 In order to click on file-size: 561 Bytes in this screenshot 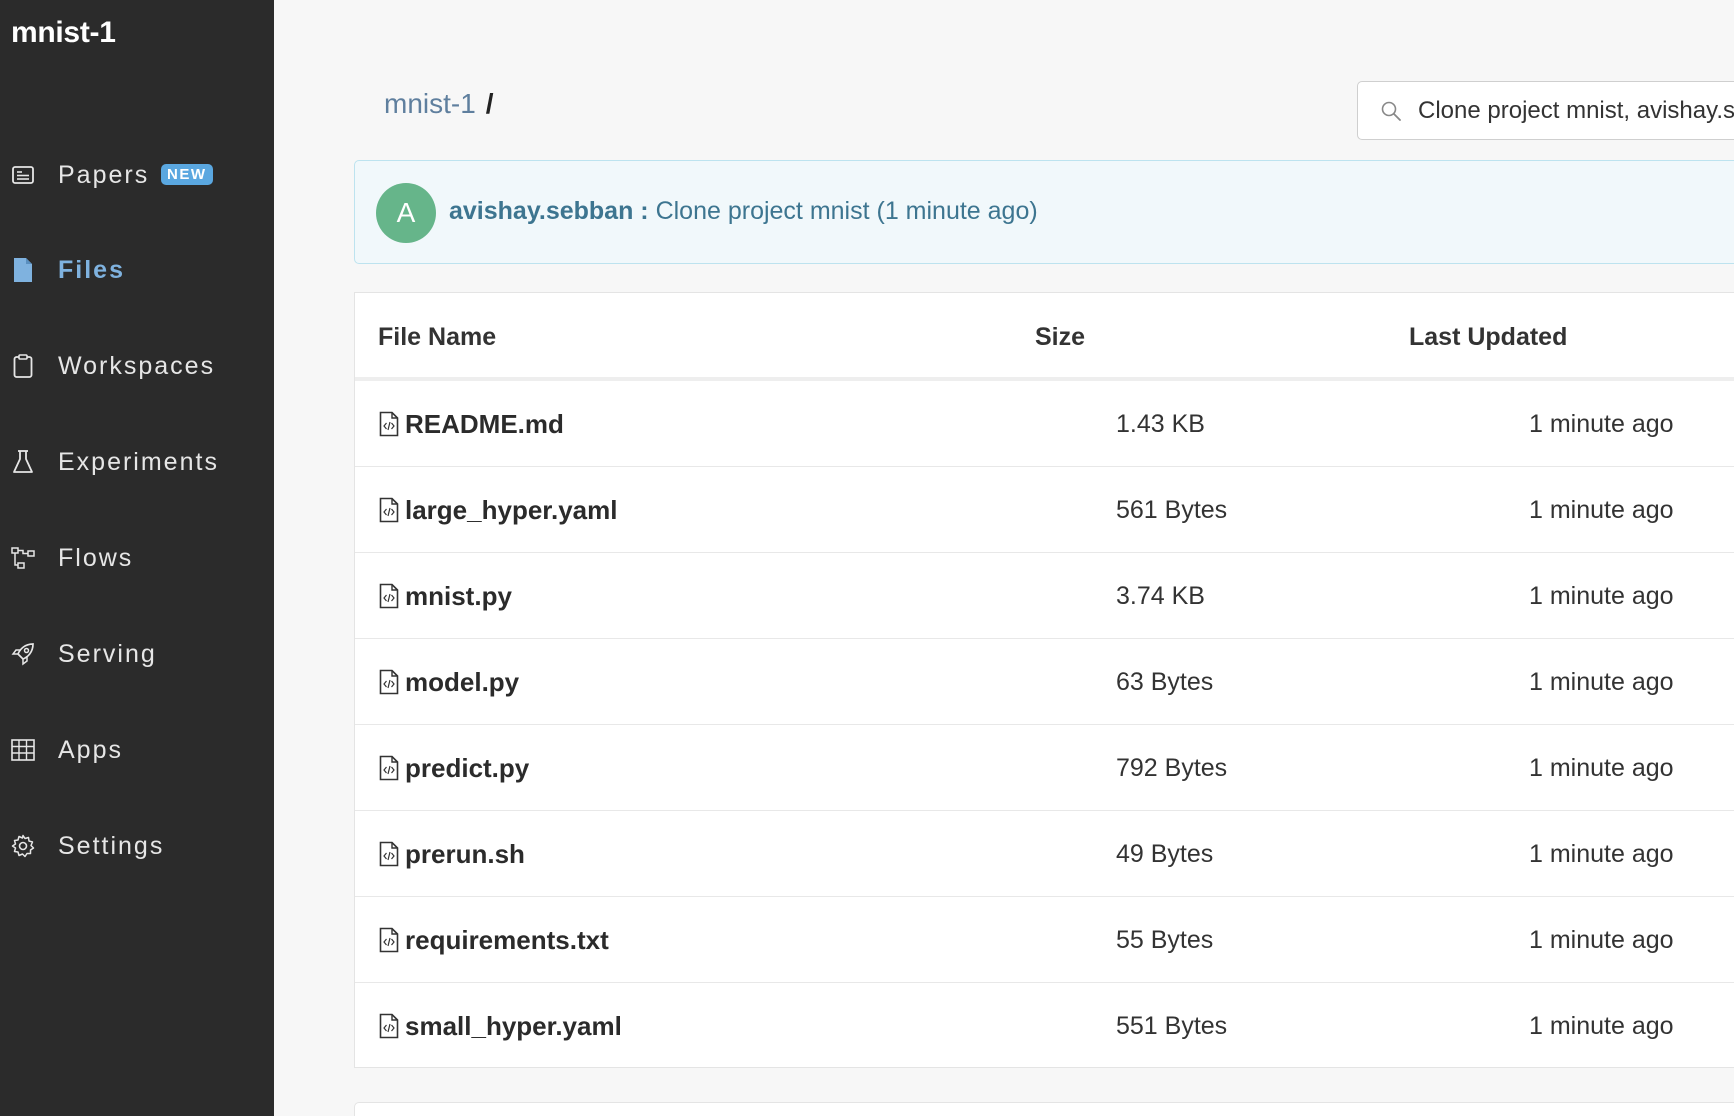, I will do `click(1172, 510)`.